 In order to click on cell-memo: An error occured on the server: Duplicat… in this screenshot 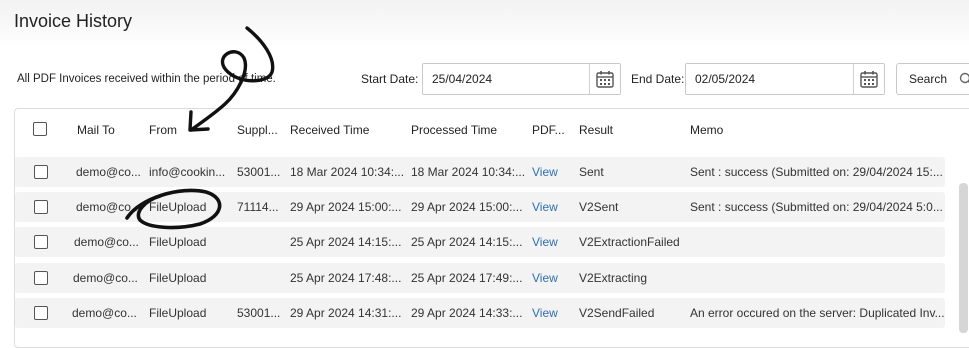, I will do `click(817, 313)`.